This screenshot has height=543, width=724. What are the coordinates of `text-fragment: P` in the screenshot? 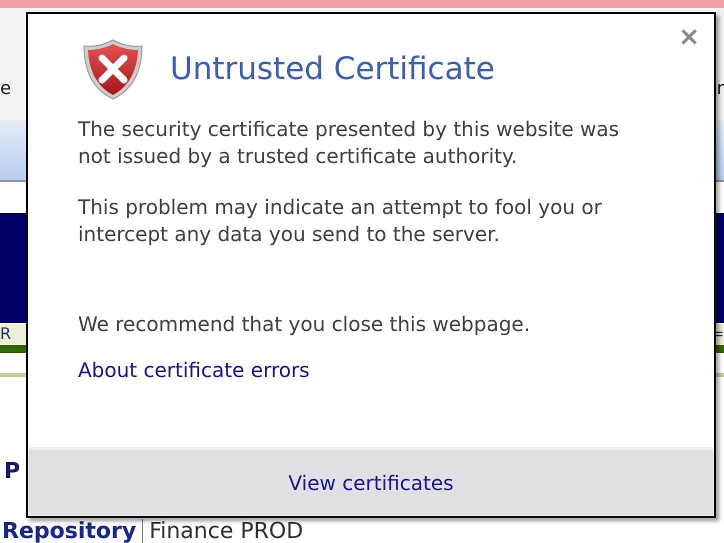 It's located at (12, 472).